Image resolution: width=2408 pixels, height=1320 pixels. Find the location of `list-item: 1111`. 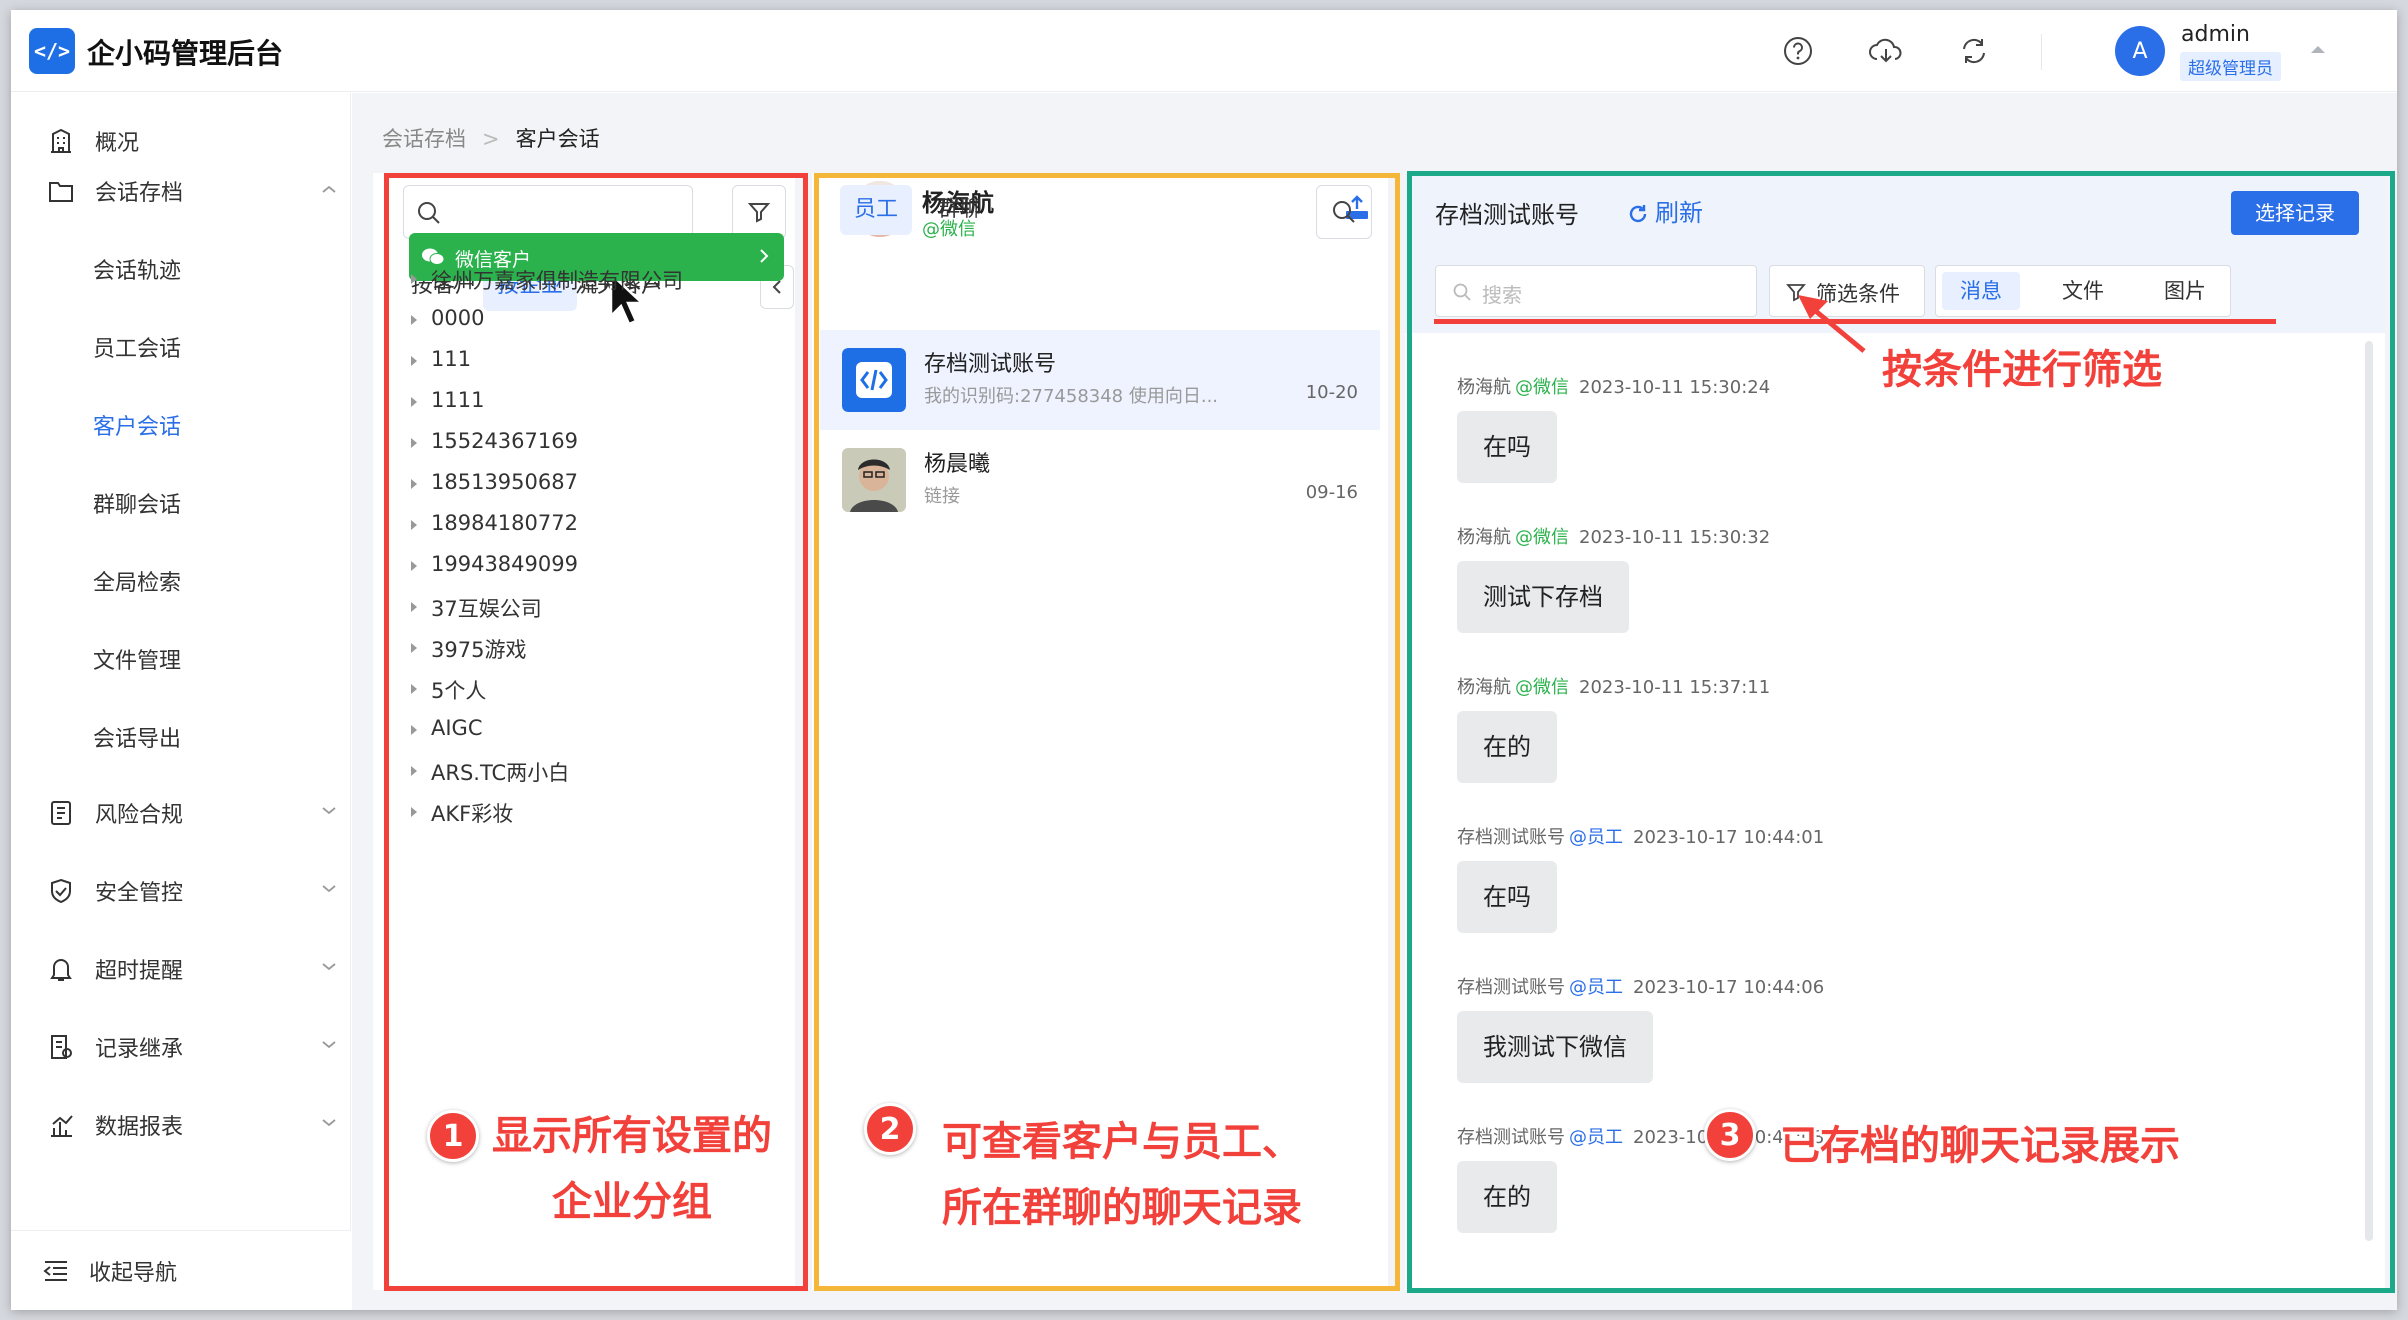

list-item: 1111 is located at coordinates (583, 402).